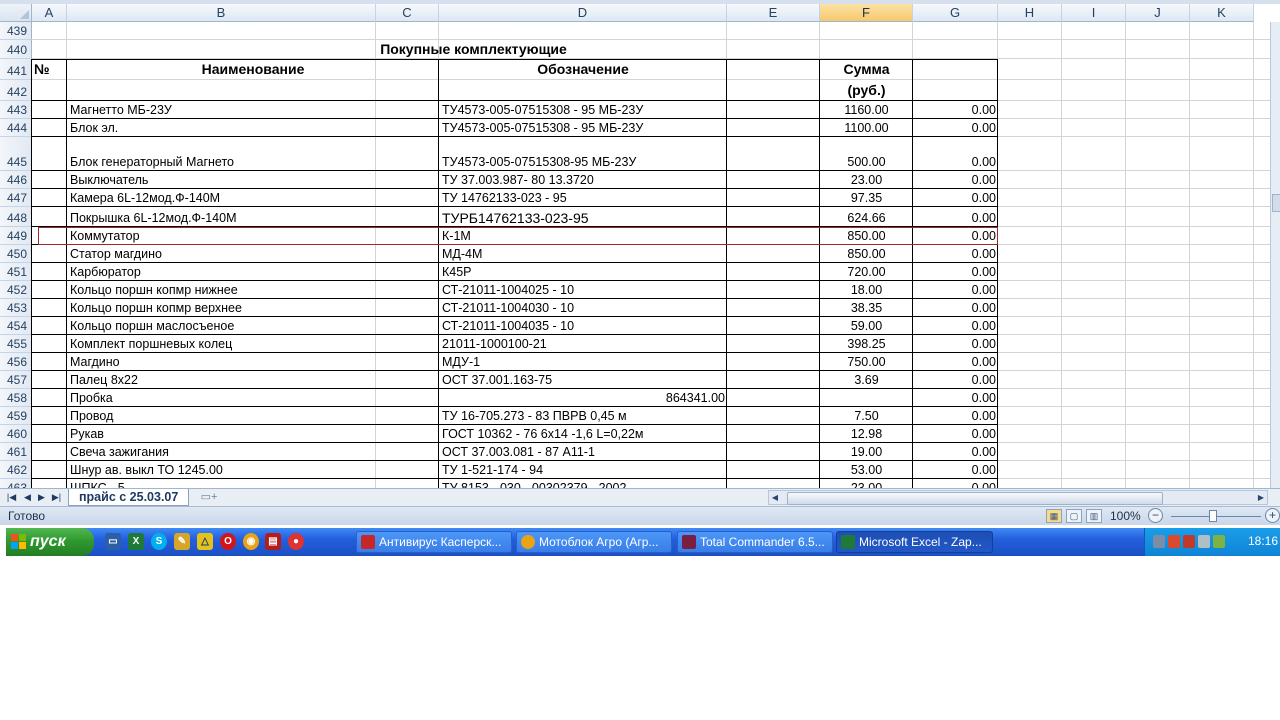 The image size is (1280, 720). I want to click on row-header: 458, so click(16, 398).